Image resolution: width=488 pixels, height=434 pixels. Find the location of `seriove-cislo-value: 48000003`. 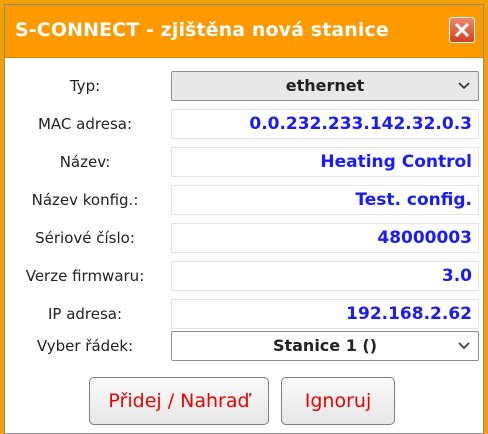

seriove-cislo-value: 48000003 is located at coordinates (325, 238).